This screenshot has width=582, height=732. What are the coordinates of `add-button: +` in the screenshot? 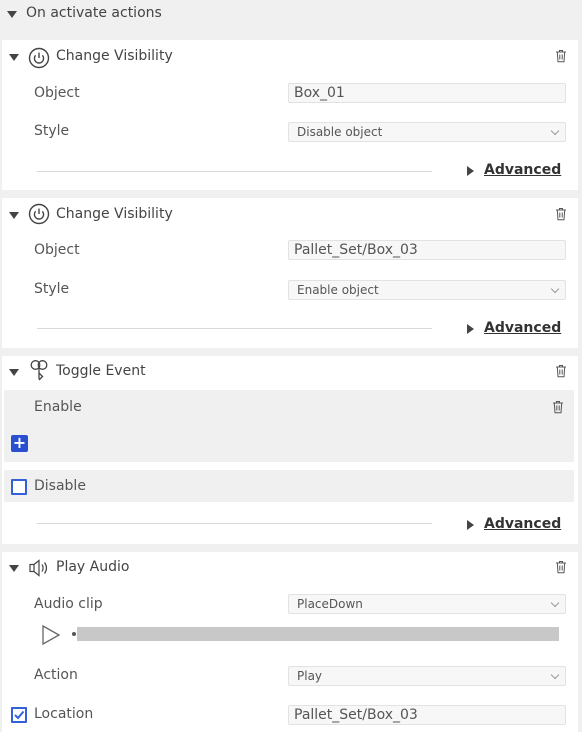 It's located at (19, 443).